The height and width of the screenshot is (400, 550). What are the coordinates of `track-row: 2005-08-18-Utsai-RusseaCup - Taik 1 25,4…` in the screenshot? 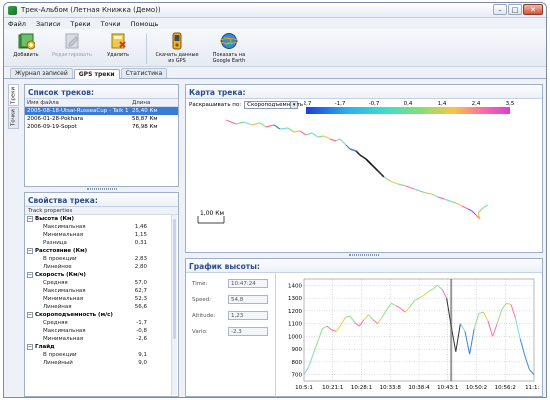 It's located at (101, 111).